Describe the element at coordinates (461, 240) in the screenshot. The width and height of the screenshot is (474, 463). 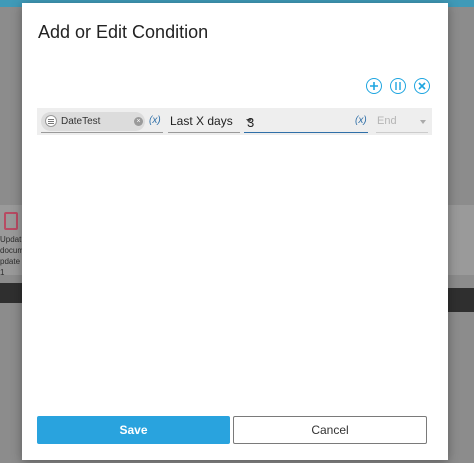
I see `background-card-right` at that location.